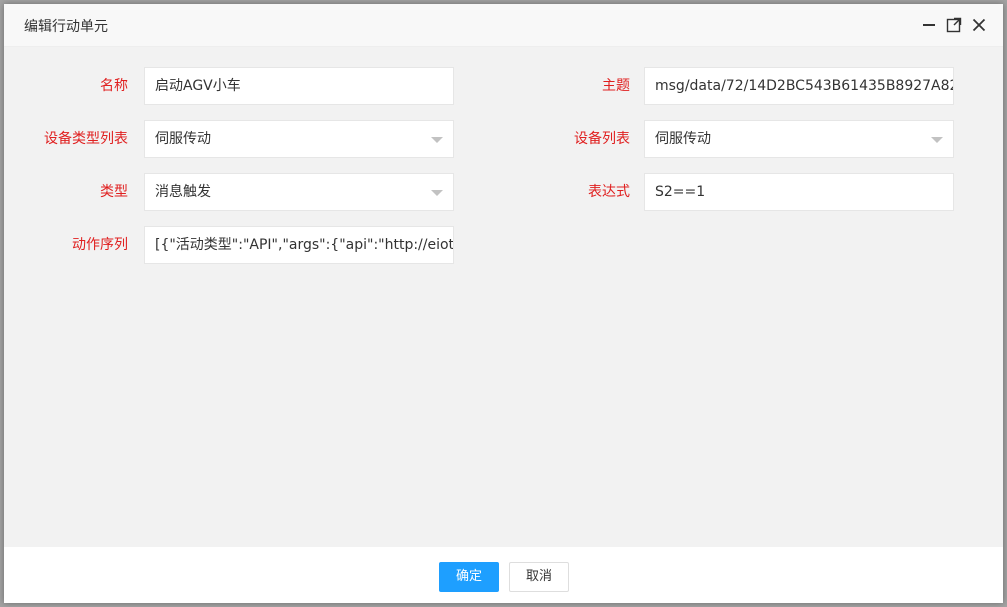  Describe the element at coordinates (683, 139) in the screenshot. I see `device-list-value: 伺服传动` at that location.